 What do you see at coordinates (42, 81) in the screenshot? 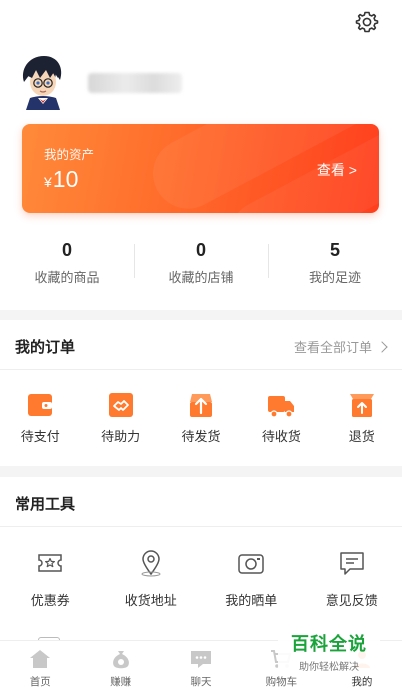
I see `avatar` at bounding box center [42, 81].